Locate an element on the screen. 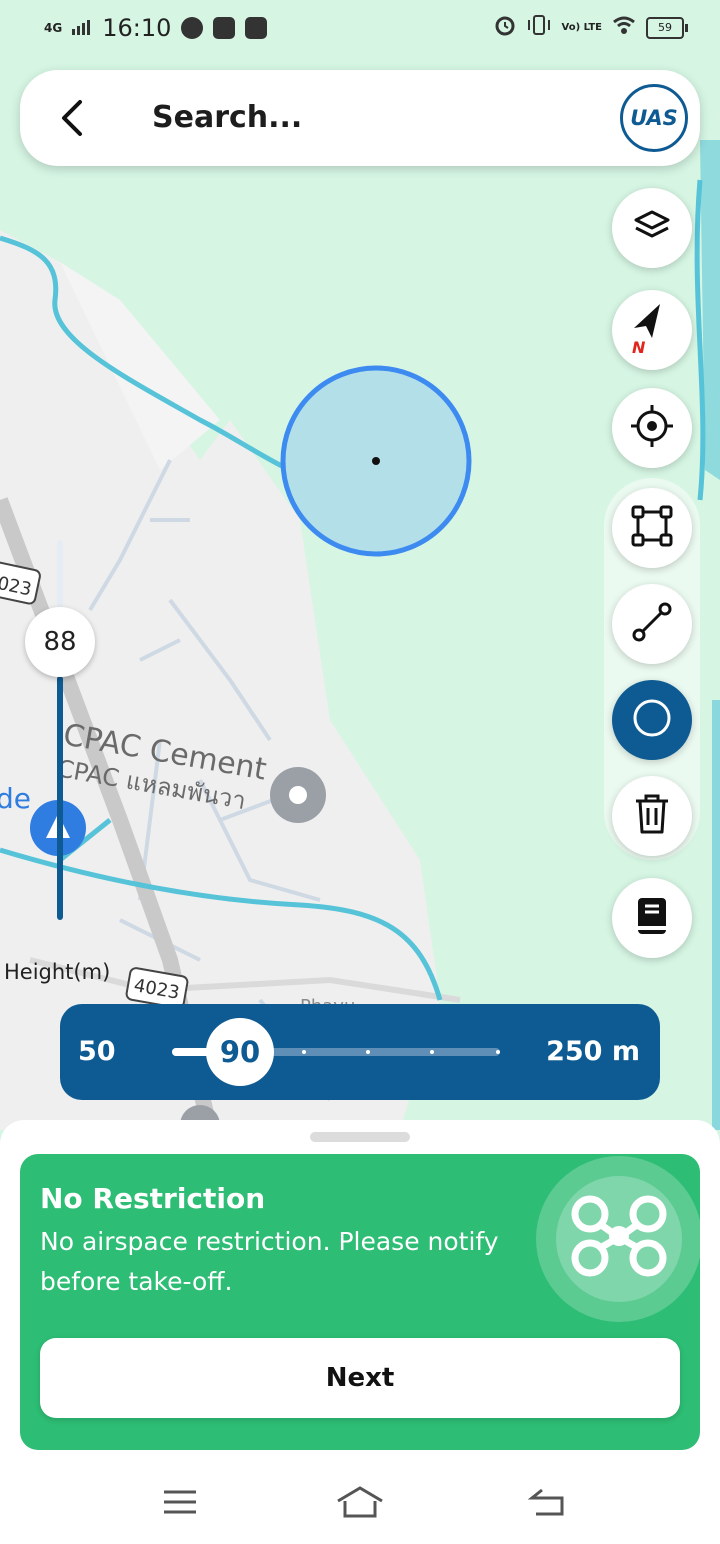 This screenshot has height=1544, width=720. map-side-label: de is located at coordinates (15, 798).